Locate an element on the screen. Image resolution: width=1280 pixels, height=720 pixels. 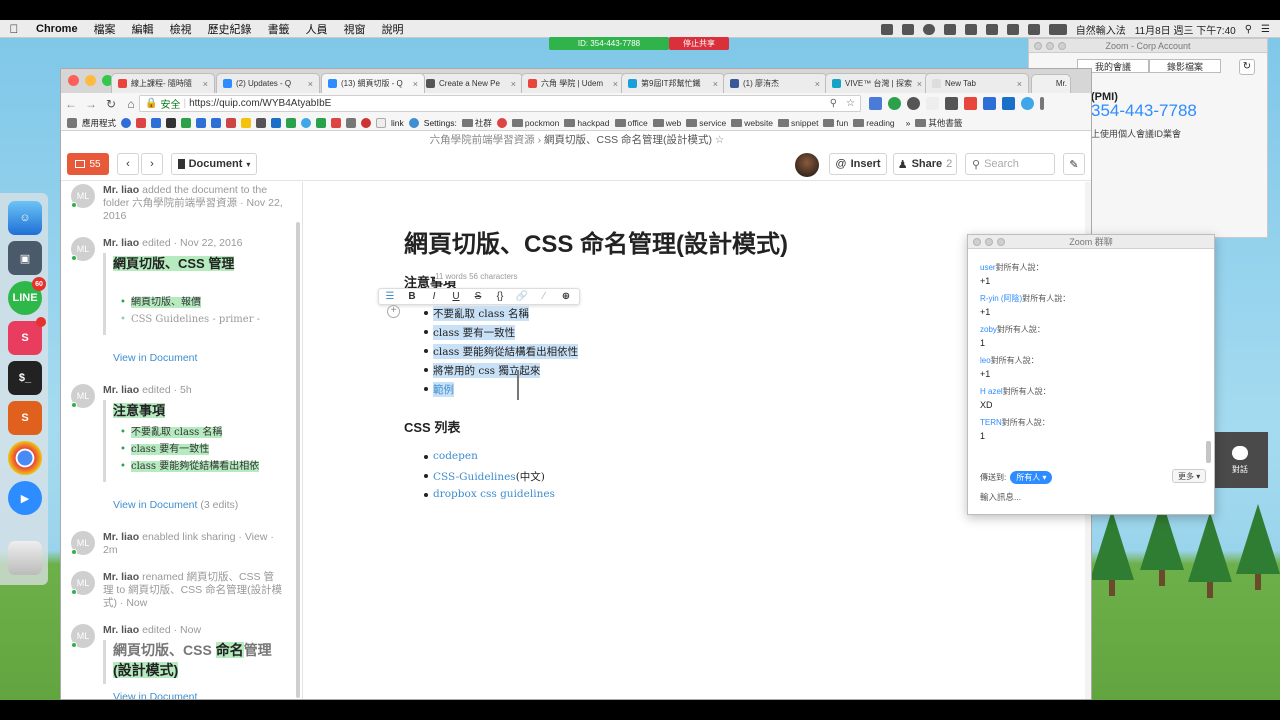
bookmark-folder: hackpad is located at coordinates (586, 123).